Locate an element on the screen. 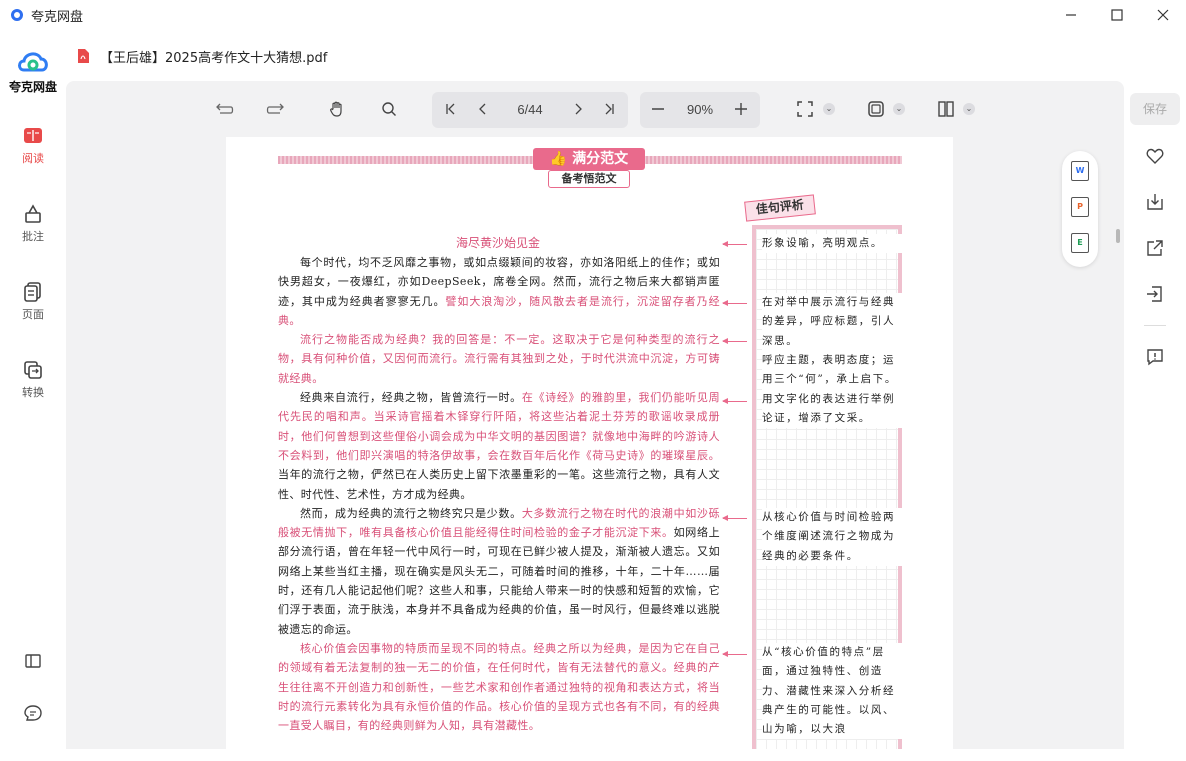 This screenshot has width=1186, height=761. hand-tool-button is located at coordinates (337, 109).